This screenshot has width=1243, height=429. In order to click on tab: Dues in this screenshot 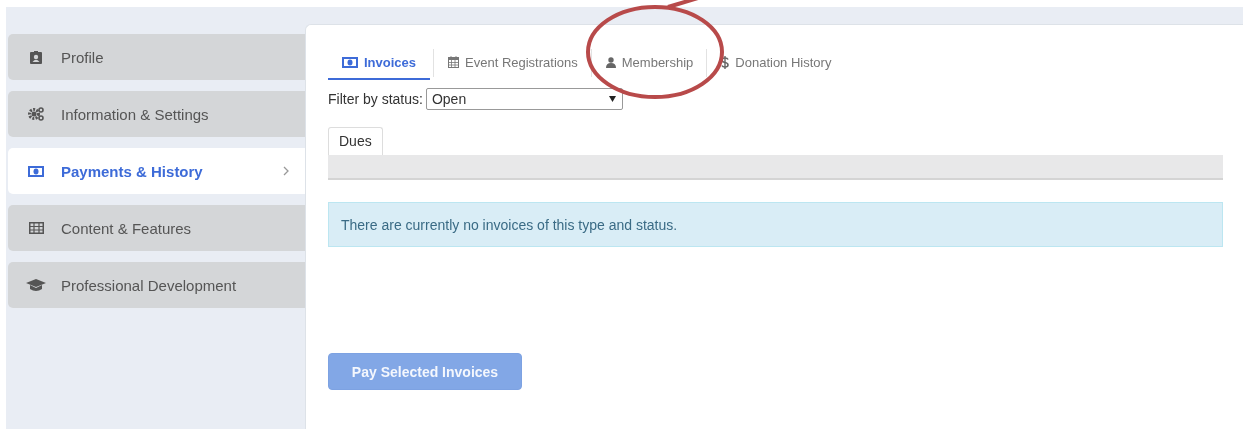, I will do `click(355, 141)`.